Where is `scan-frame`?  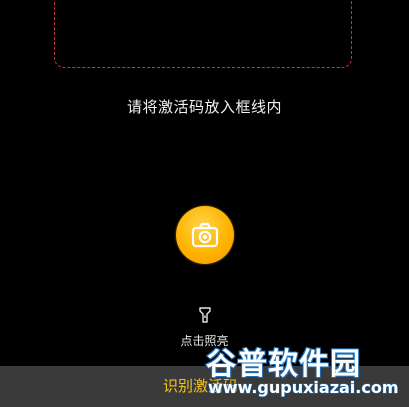
scan-frame is located at coordinates (203, 34).